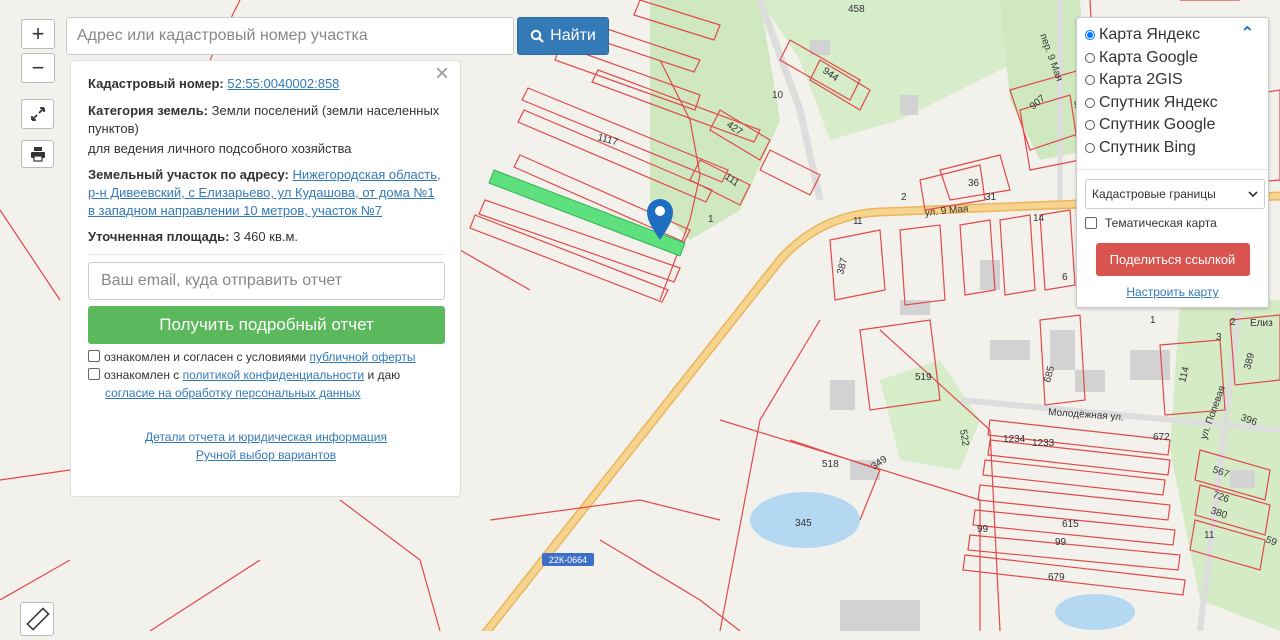  I want to click on fullscreen-button, so click(37, 114).